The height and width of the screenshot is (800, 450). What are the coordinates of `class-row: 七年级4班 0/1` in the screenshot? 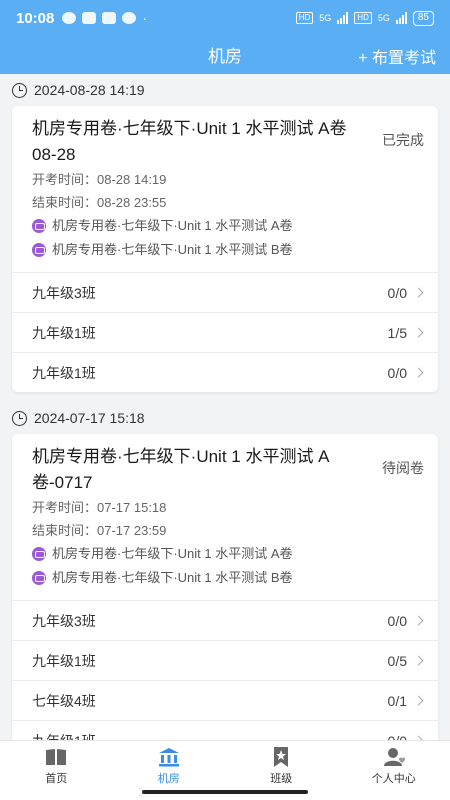 It's located at (225, 700).